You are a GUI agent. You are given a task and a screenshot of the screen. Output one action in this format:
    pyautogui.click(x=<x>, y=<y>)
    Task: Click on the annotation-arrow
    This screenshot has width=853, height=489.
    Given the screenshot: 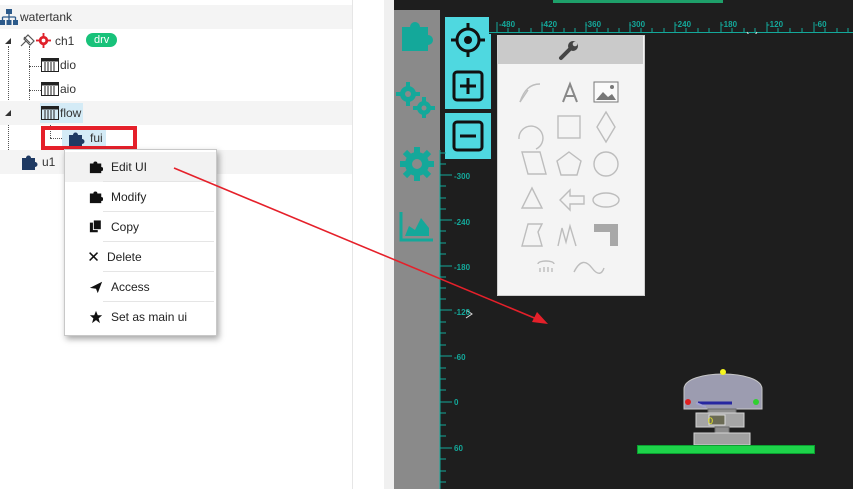 What is the action you would take?
    pyautogui.click(x=360, y=245)
    